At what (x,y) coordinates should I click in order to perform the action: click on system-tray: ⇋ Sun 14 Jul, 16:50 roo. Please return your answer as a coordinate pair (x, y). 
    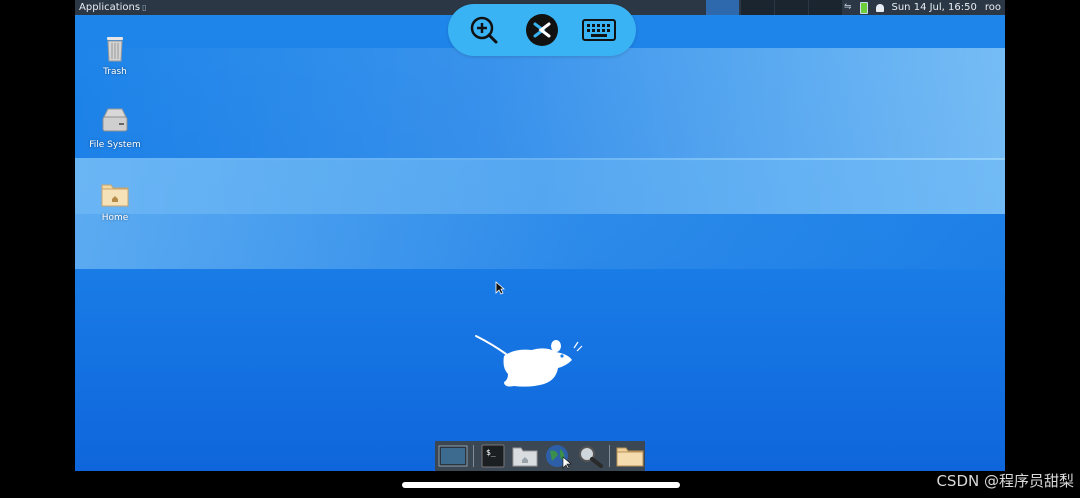
    Looking at the image, I should click on (924, 7).